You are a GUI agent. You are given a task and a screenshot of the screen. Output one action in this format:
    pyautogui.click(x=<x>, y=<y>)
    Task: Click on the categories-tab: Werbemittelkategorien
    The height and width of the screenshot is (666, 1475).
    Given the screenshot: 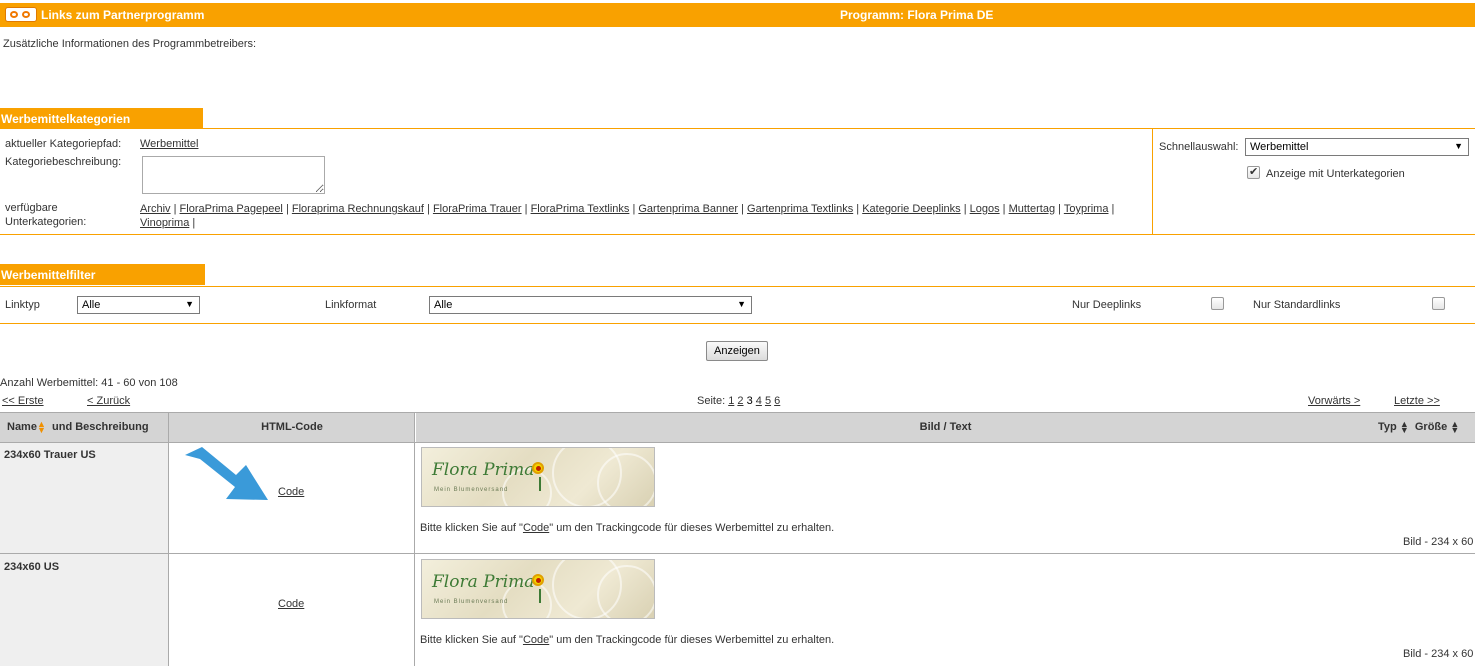 What is the action you would take?
    pyautogui.click(x=101, y=118)
    